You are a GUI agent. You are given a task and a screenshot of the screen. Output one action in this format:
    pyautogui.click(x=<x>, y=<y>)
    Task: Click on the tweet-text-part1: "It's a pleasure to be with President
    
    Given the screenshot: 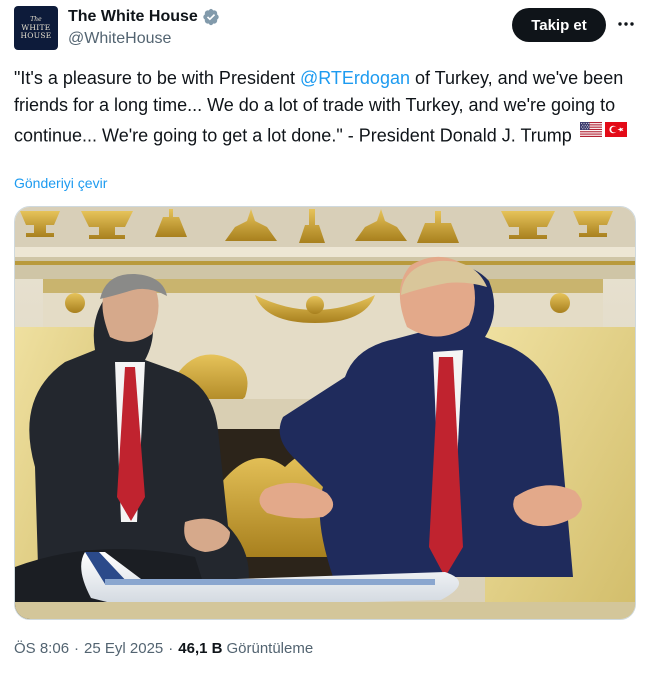 What is the action you would take?
    pyautogui.click(x=157, y=78)
    